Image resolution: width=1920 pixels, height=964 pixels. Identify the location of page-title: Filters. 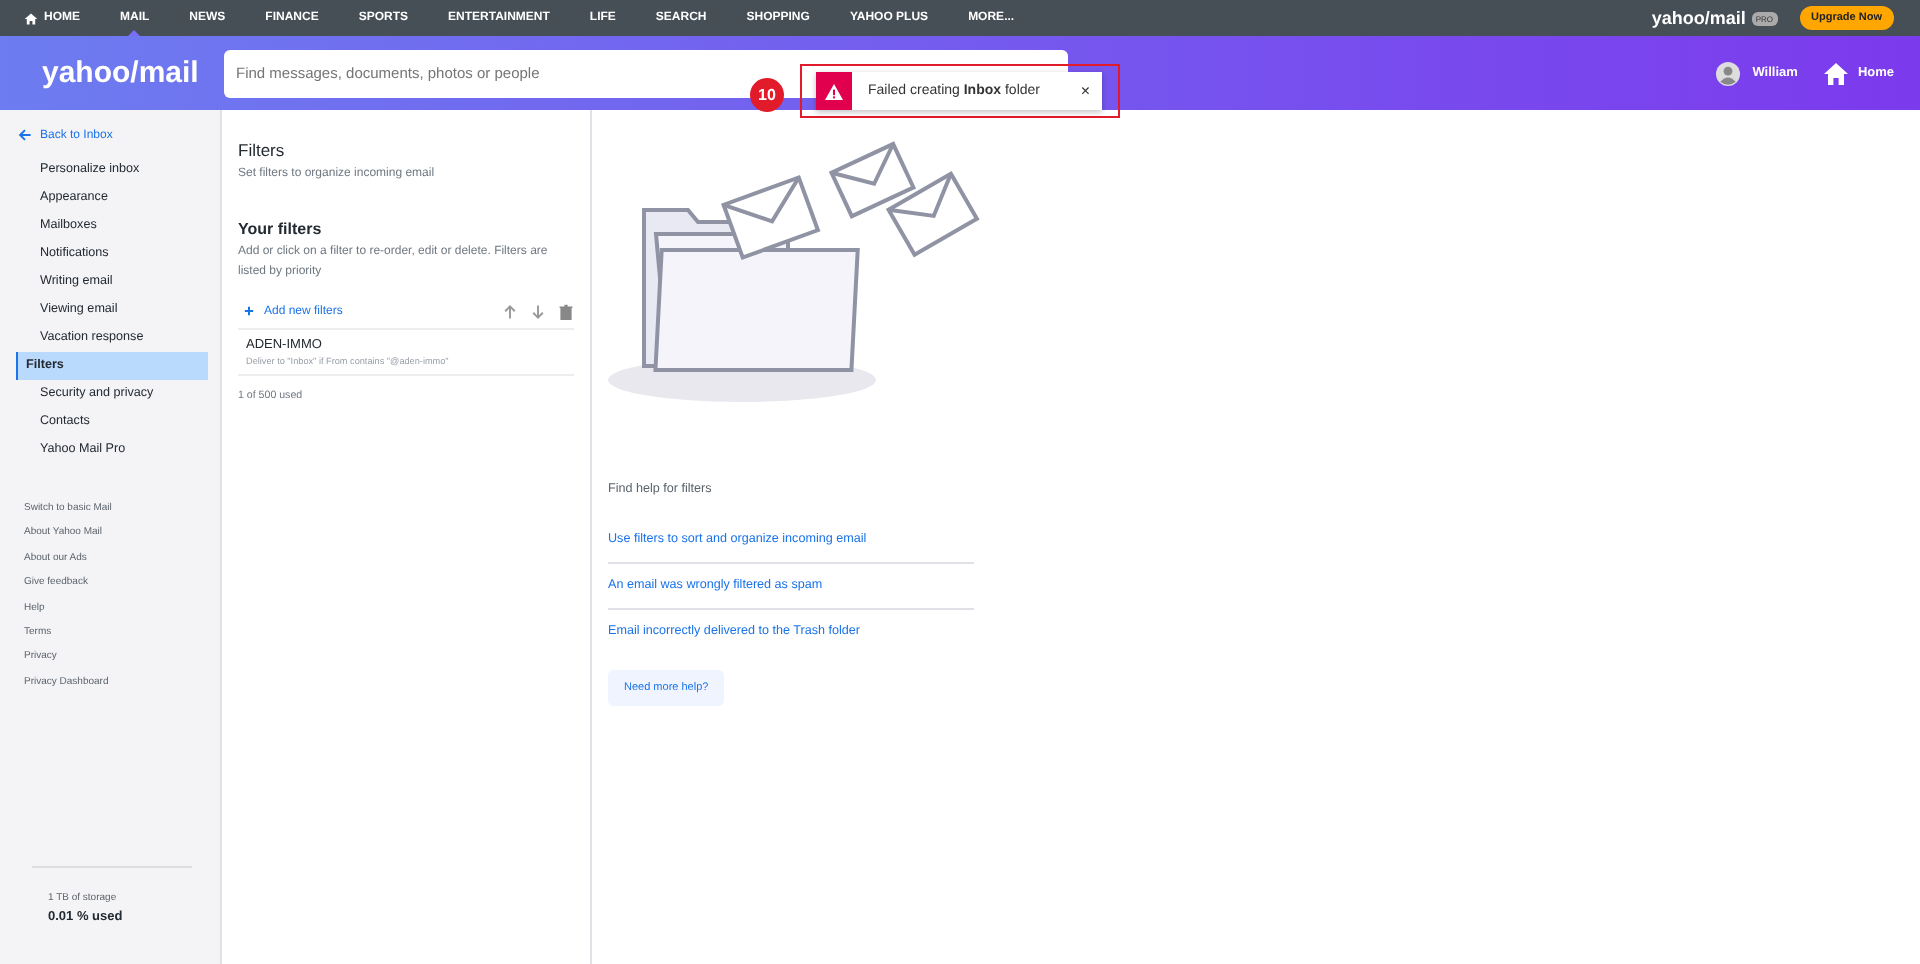
(262, 150).